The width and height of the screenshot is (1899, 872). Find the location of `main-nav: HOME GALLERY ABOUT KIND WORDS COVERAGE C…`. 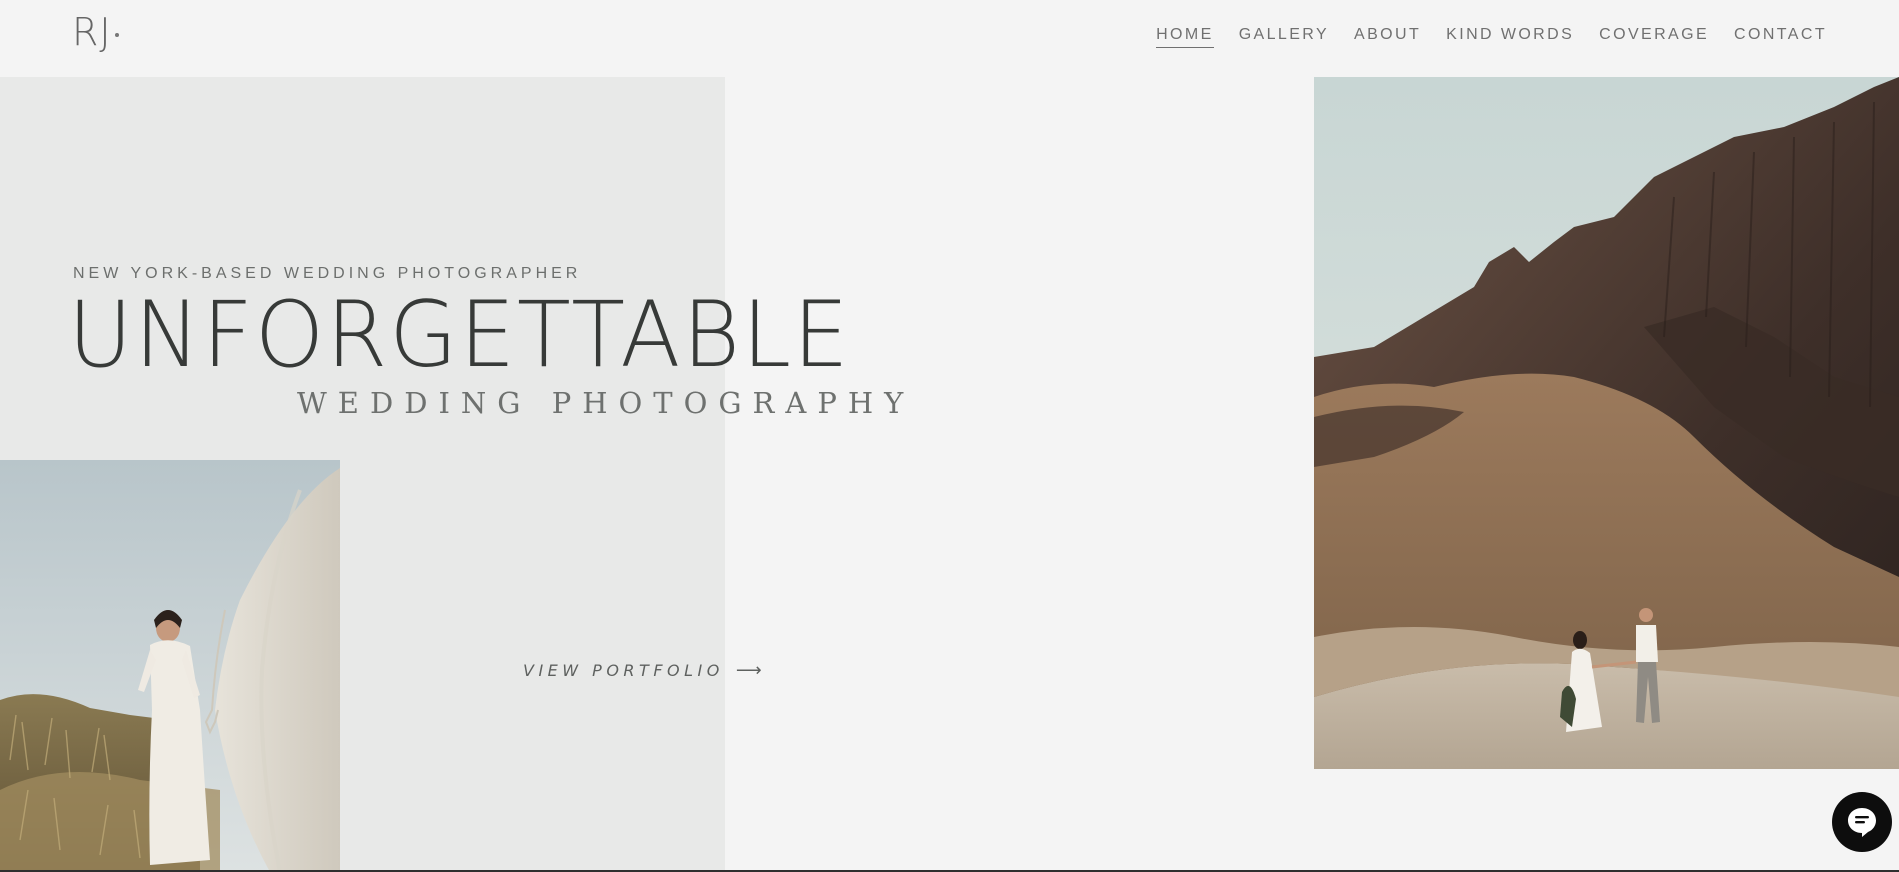

main-nav: HOME GALLERY ABOUT KIND WORDS COVERAGE C… is located at coordinates (1491, 37).